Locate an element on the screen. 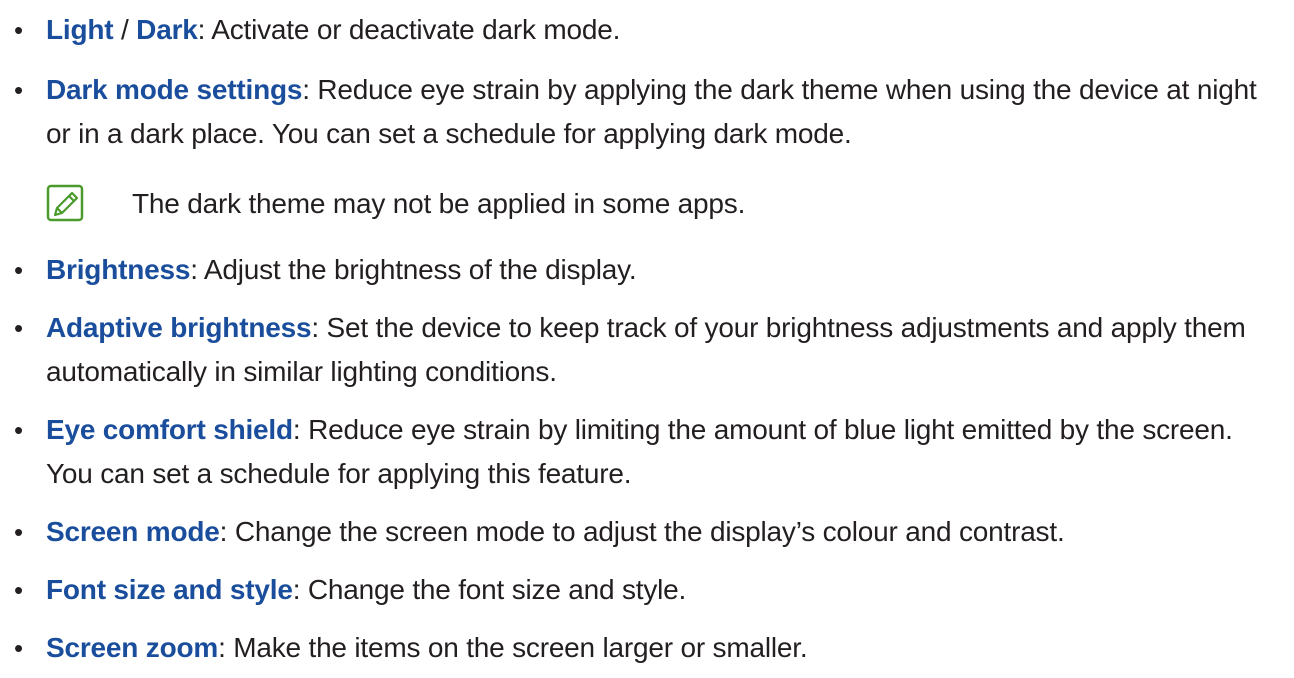 The height and width of the screenshot is (678, 1294). term-dark: Dark is located at coordinates (167, 29).